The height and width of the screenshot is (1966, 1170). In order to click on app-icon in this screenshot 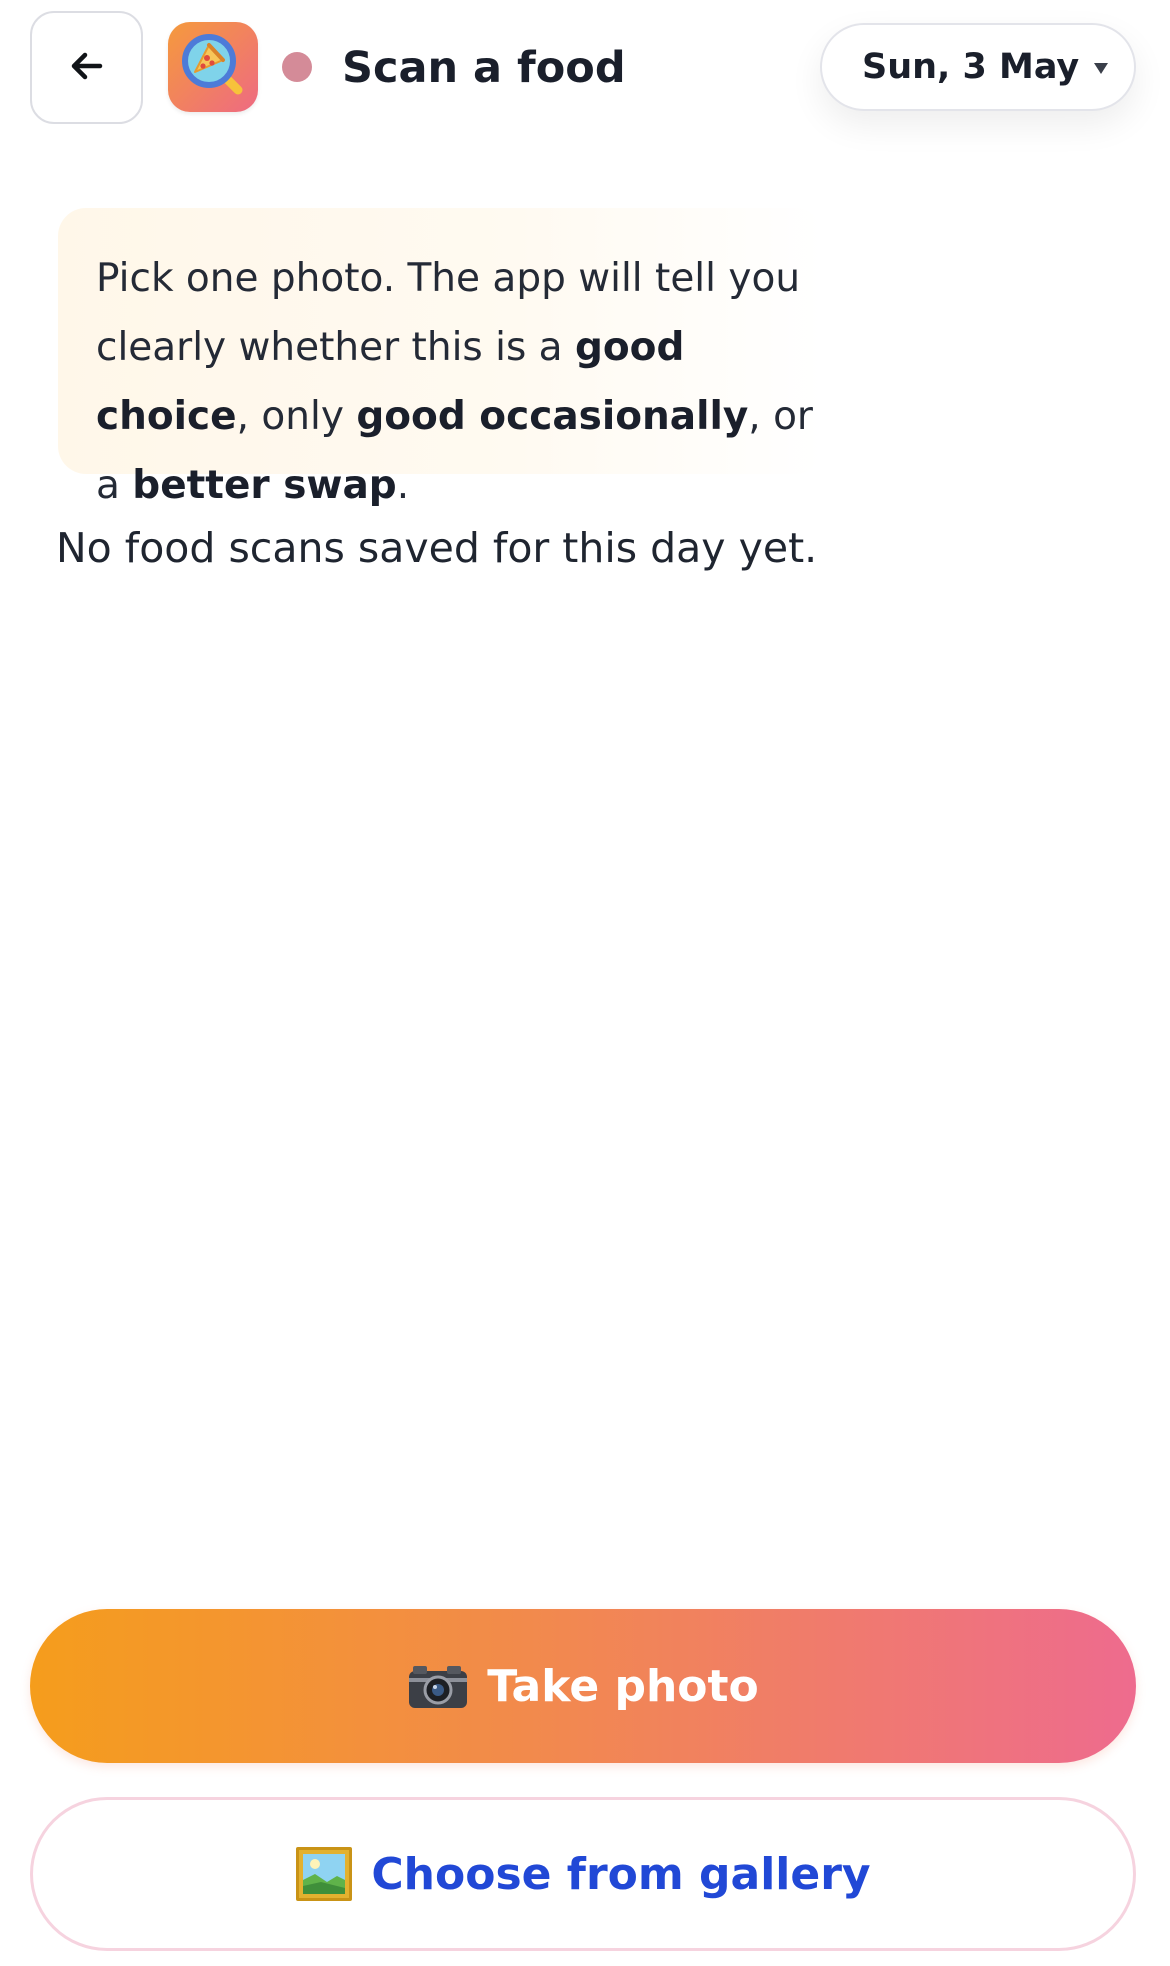, I will do `click(213, 67)`.